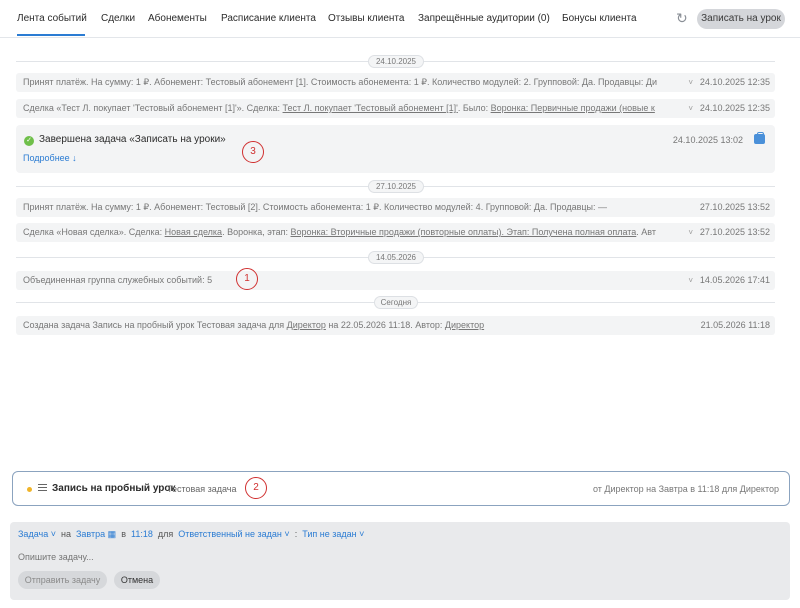  What do you see at coordinates (573, 108) in the screenshot?
I see `funnel-link: Воронка: Первичные продажи (новые к` at bounding box center [573, 108].